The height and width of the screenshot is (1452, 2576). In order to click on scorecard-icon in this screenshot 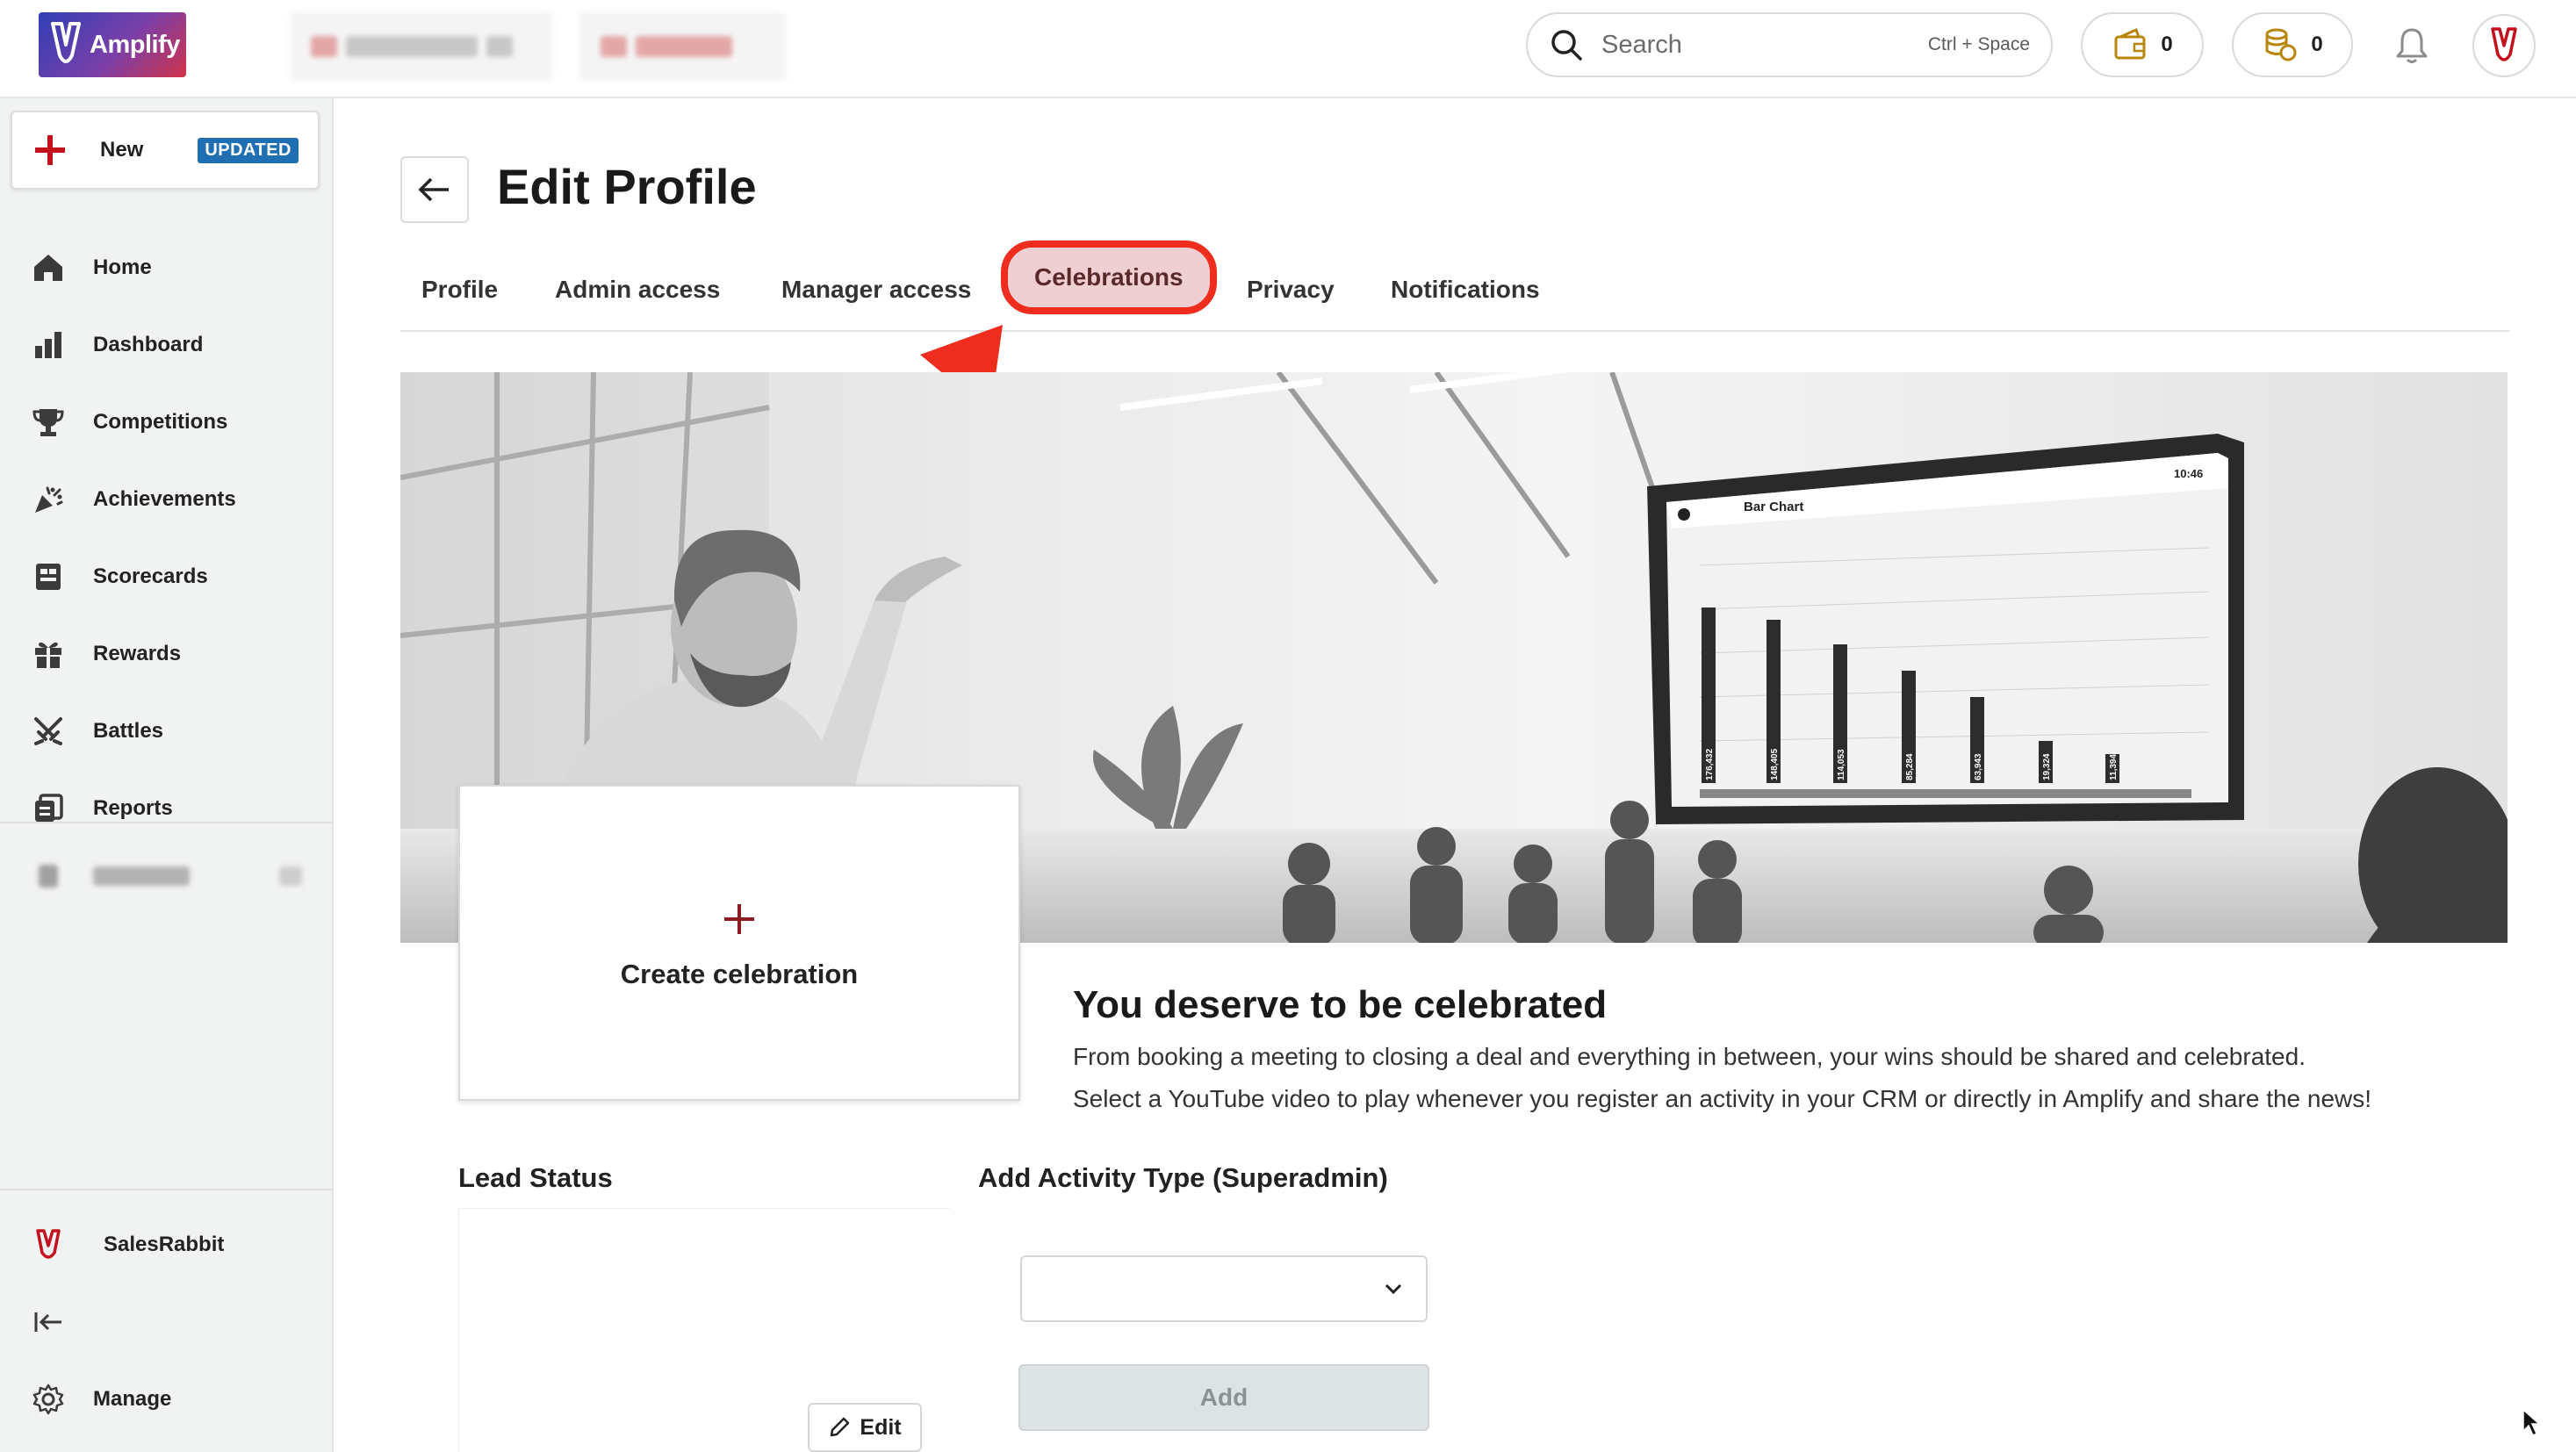, I will do `click(48, 577)`.